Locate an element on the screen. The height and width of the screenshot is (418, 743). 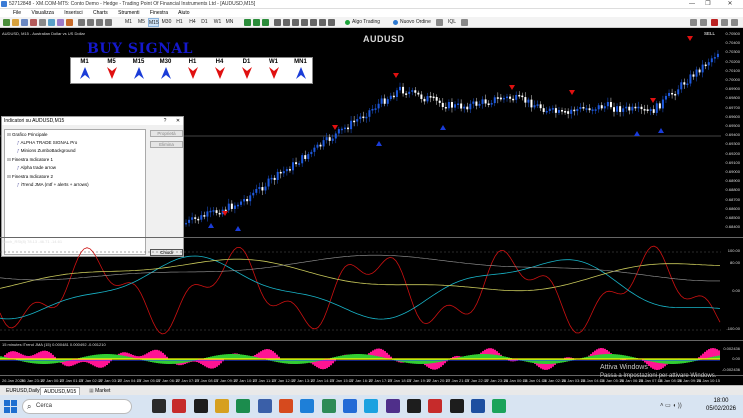
mt5-icon is located at coordinates (414, 406).